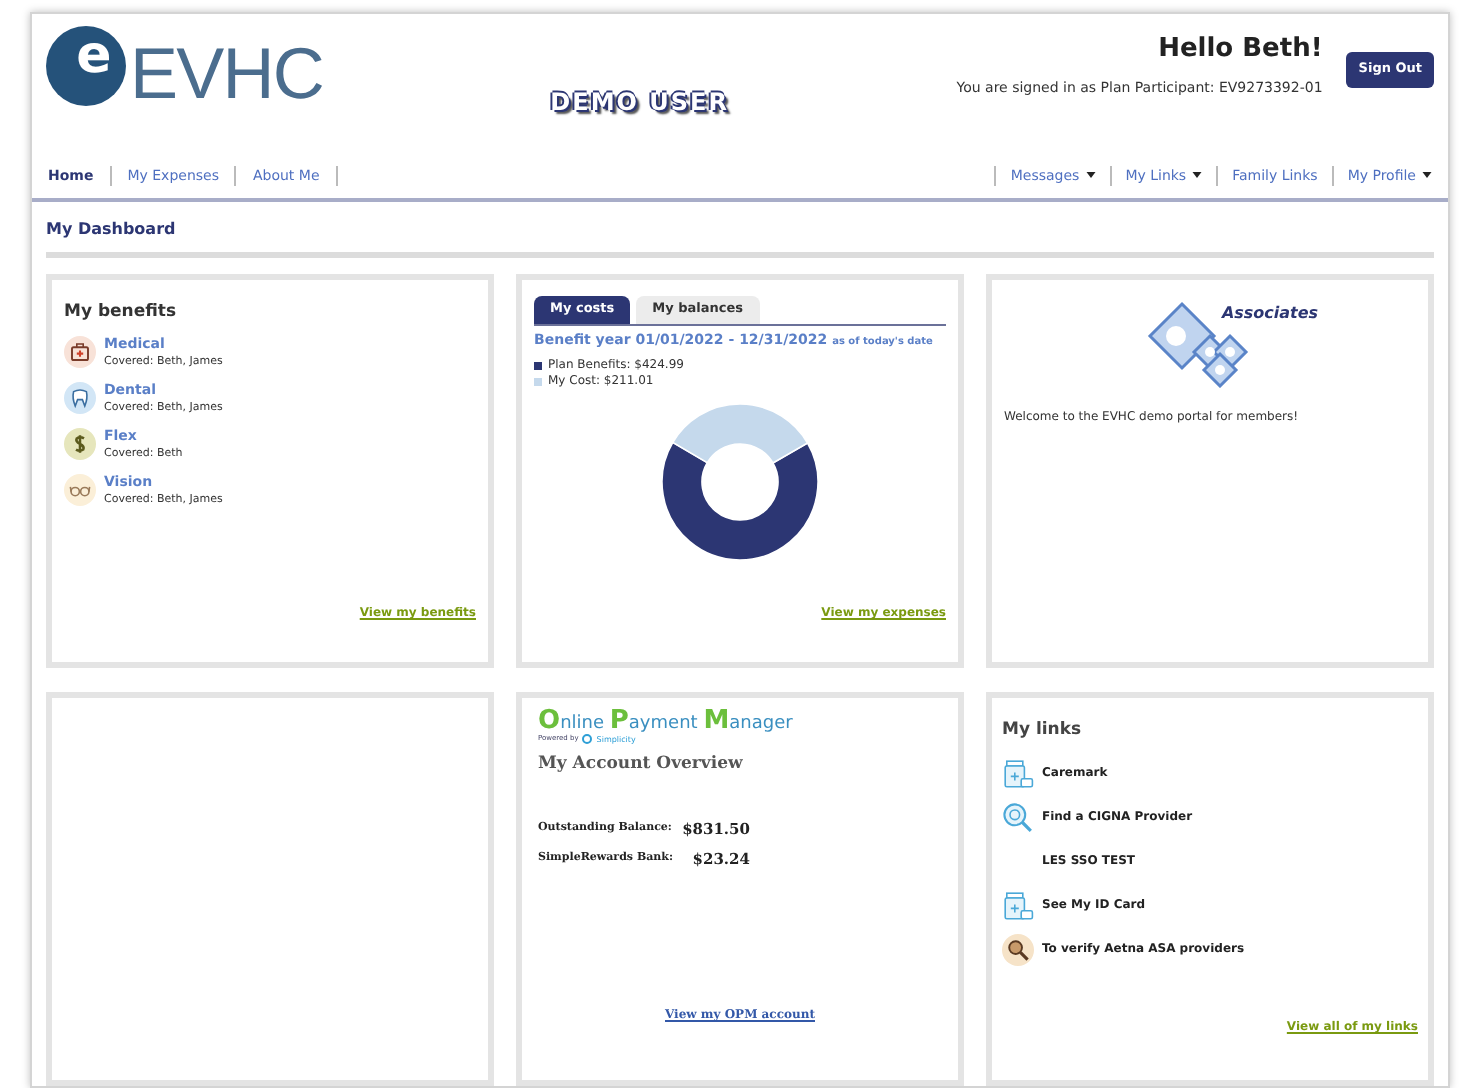 The width and height of the screenshot is (1476, 1088). What do you see at coordinates (94, 56) in the screenshot?
I see `logo-mark: e` at bounding box center [94, 56].